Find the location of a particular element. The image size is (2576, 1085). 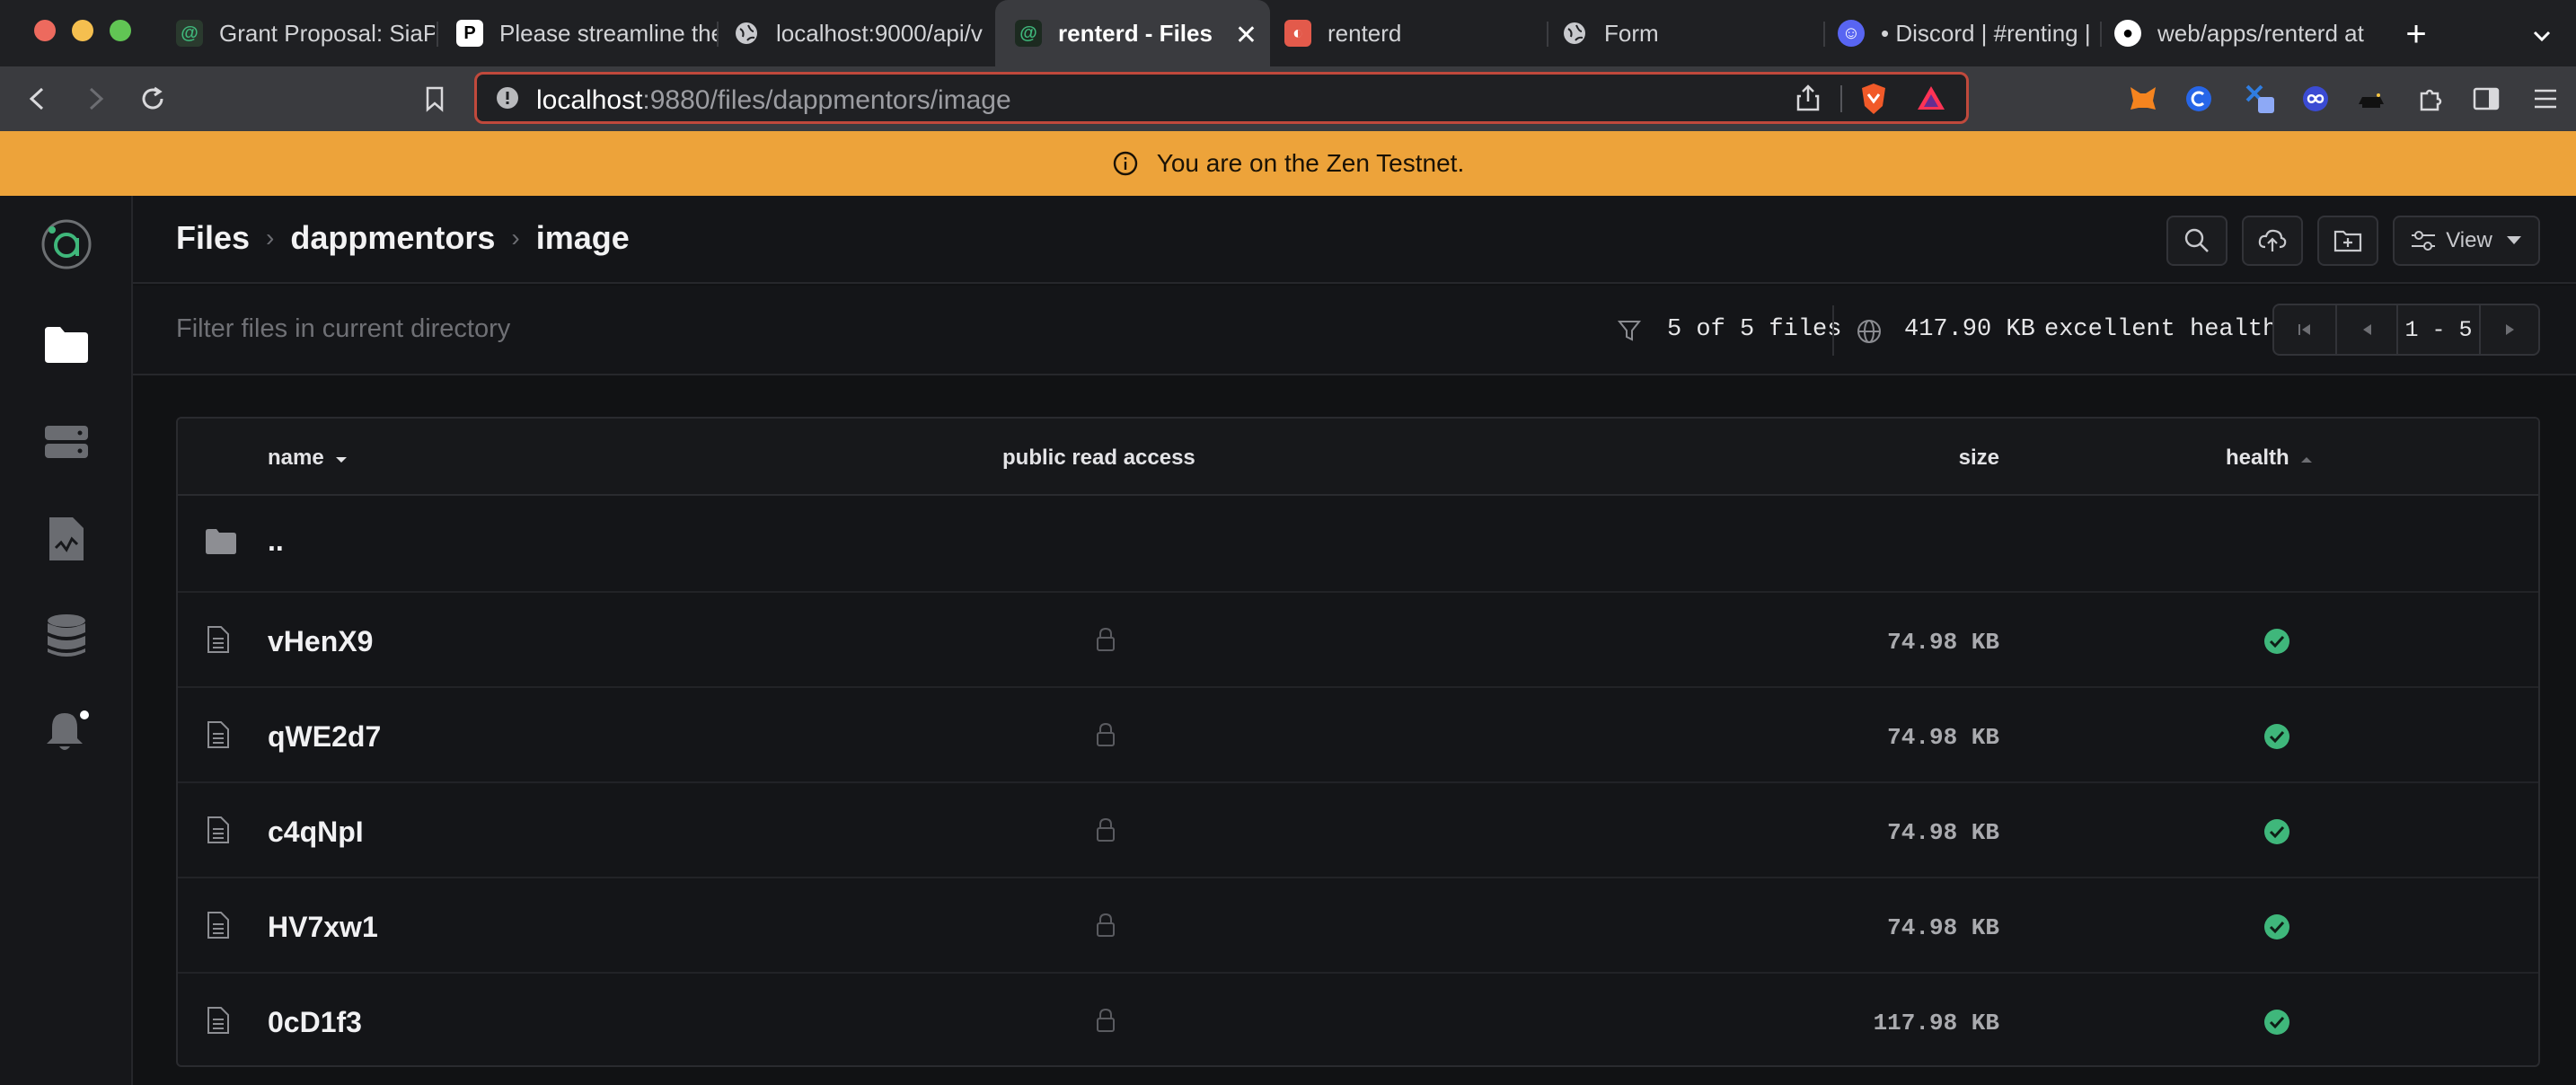

browser-tab: P Please streamline the is located at coordinates (586, 33).